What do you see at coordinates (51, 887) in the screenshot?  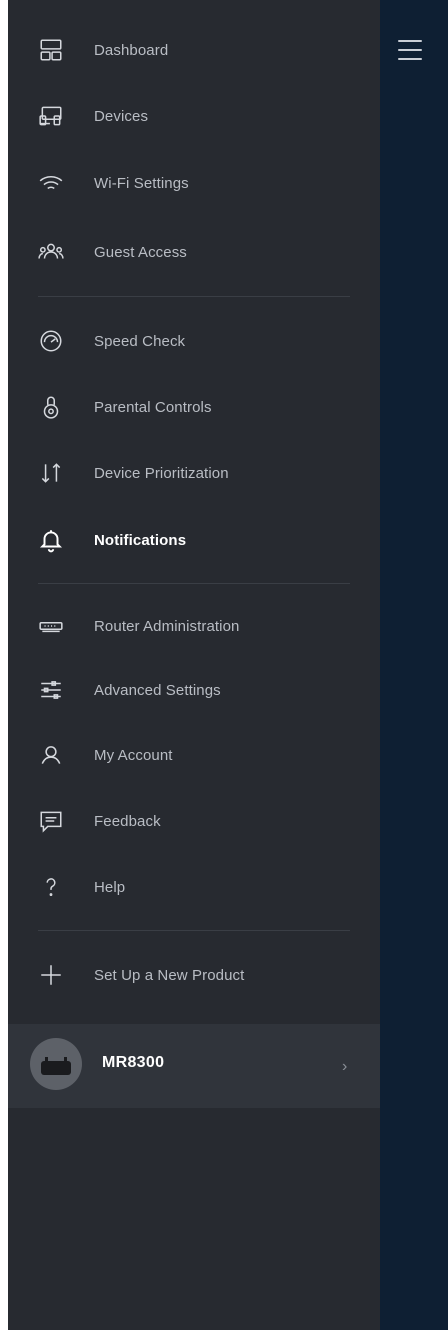 I see `question-icon` at bounding box center [51, 887].